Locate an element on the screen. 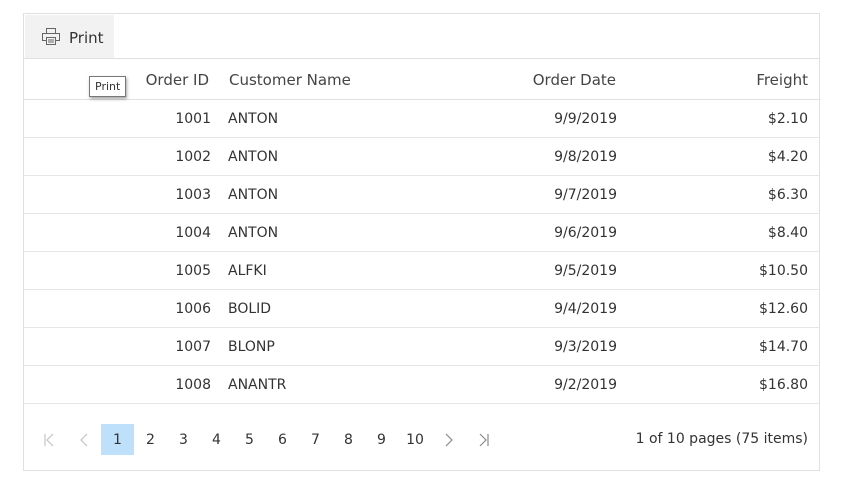 The image size is (844, 481). cell-order-id: 1003 is located at coordinates (193, 195).